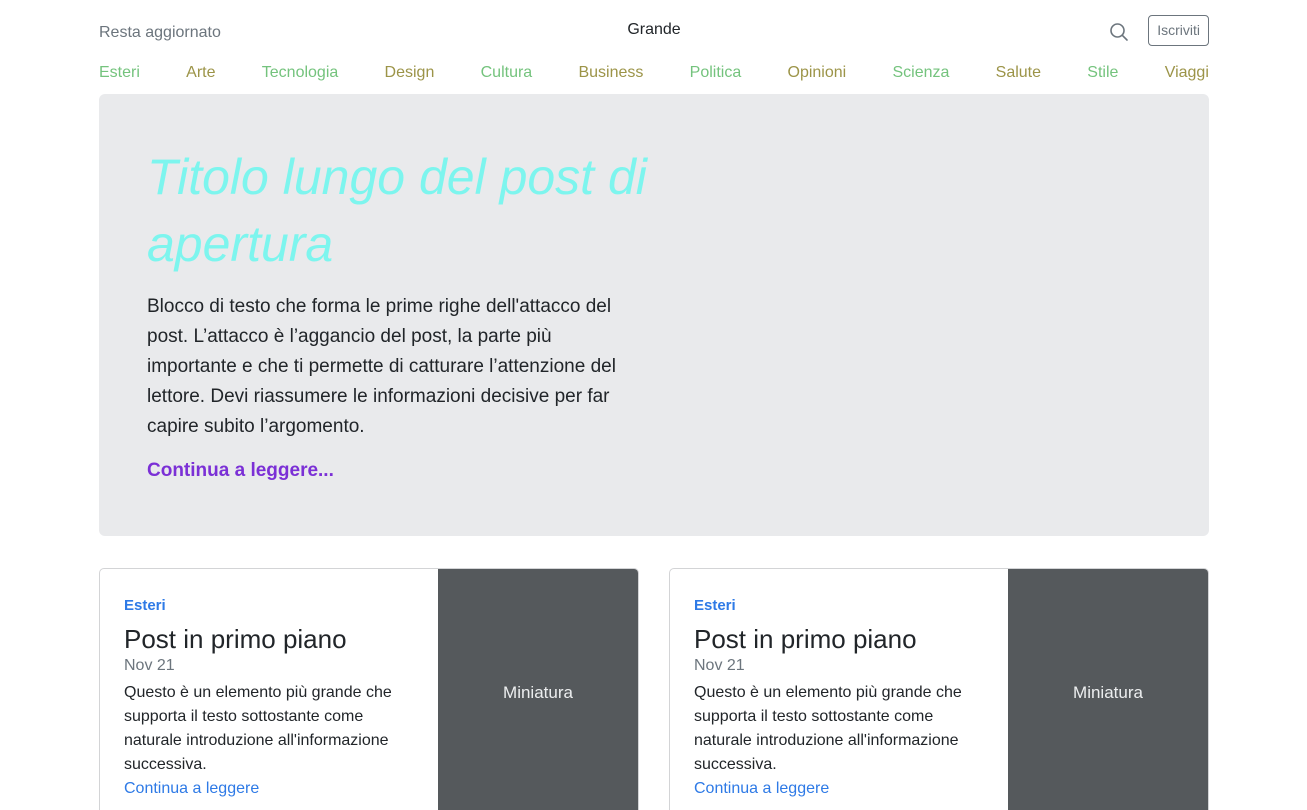  I want to click on nav-item-viaggi: Viaggi, so click(1187, 75).